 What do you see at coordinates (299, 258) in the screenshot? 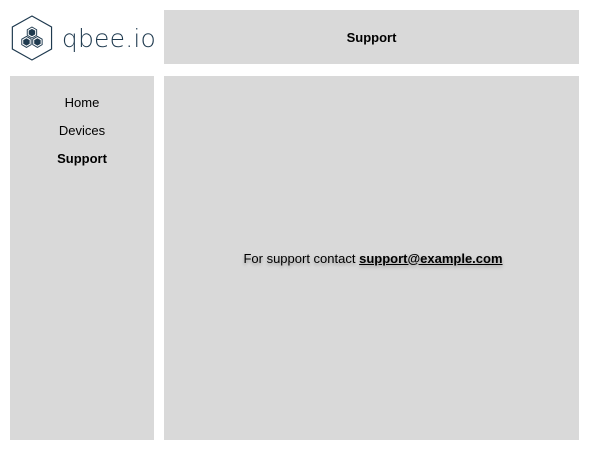
I see `support-text: For support contact` at bounding box center [299, 258].